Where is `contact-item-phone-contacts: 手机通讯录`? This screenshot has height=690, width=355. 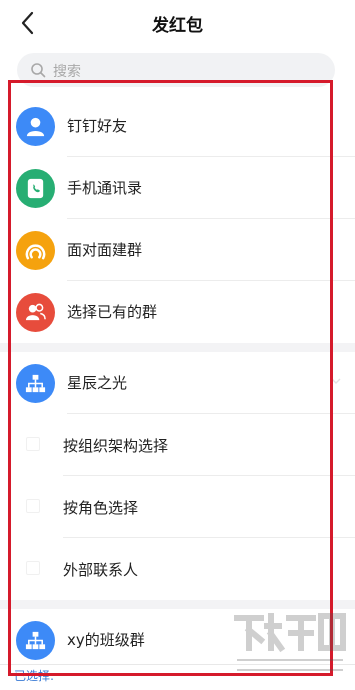
contact-item-phone-contacts: 手机通讯录 is located at coordinates (177, 188).